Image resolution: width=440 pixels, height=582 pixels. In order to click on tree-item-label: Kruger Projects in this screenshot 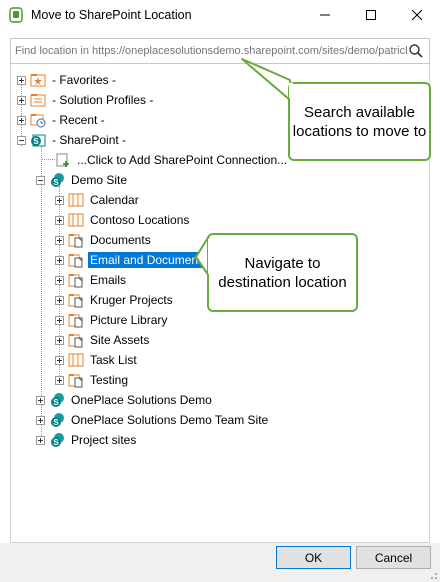, I will do `click(131, 300)`.